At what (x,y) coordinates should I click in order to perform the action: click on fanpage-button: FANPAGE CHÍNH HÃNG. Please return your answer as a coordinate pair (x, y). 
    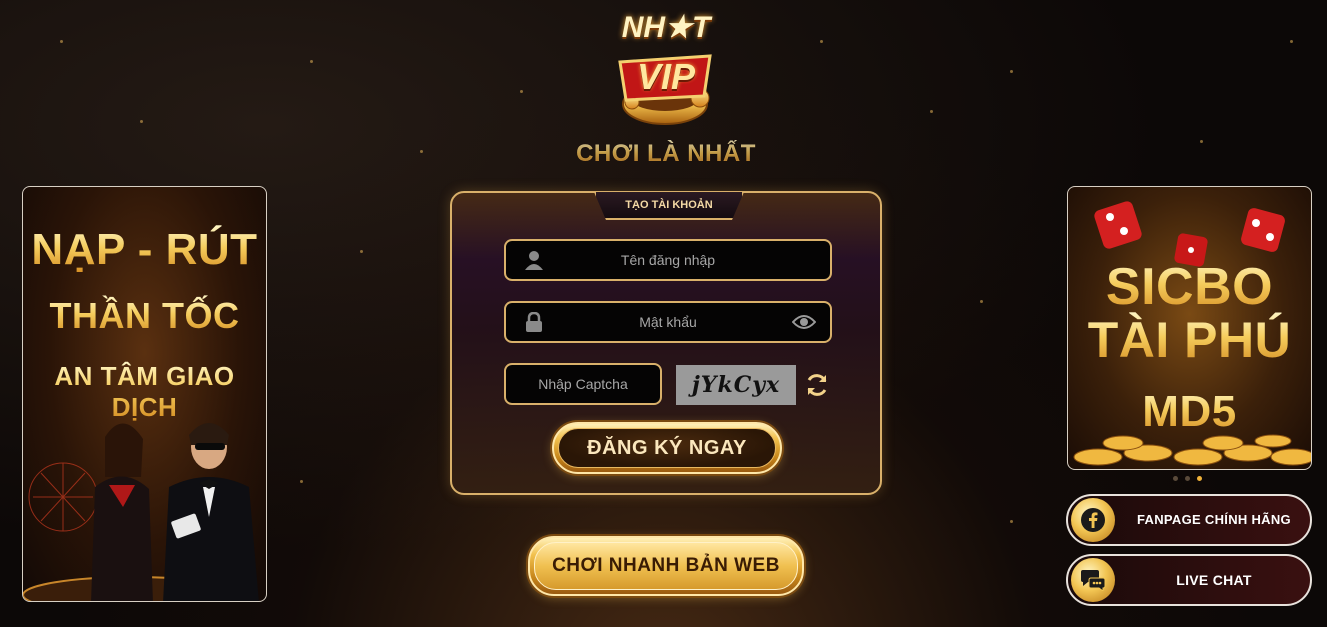
    Looking at the image, I should click on (1189, 520).